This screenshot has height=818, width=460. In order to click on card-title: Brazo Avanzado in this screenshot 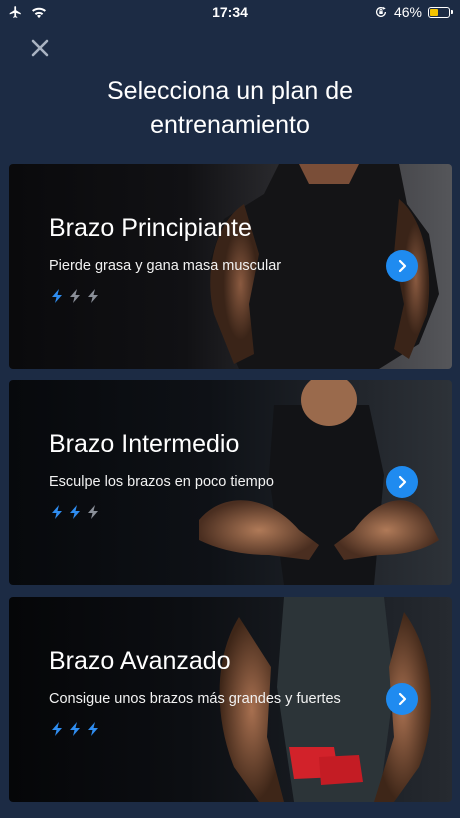, I will do `click(140, 661)`.